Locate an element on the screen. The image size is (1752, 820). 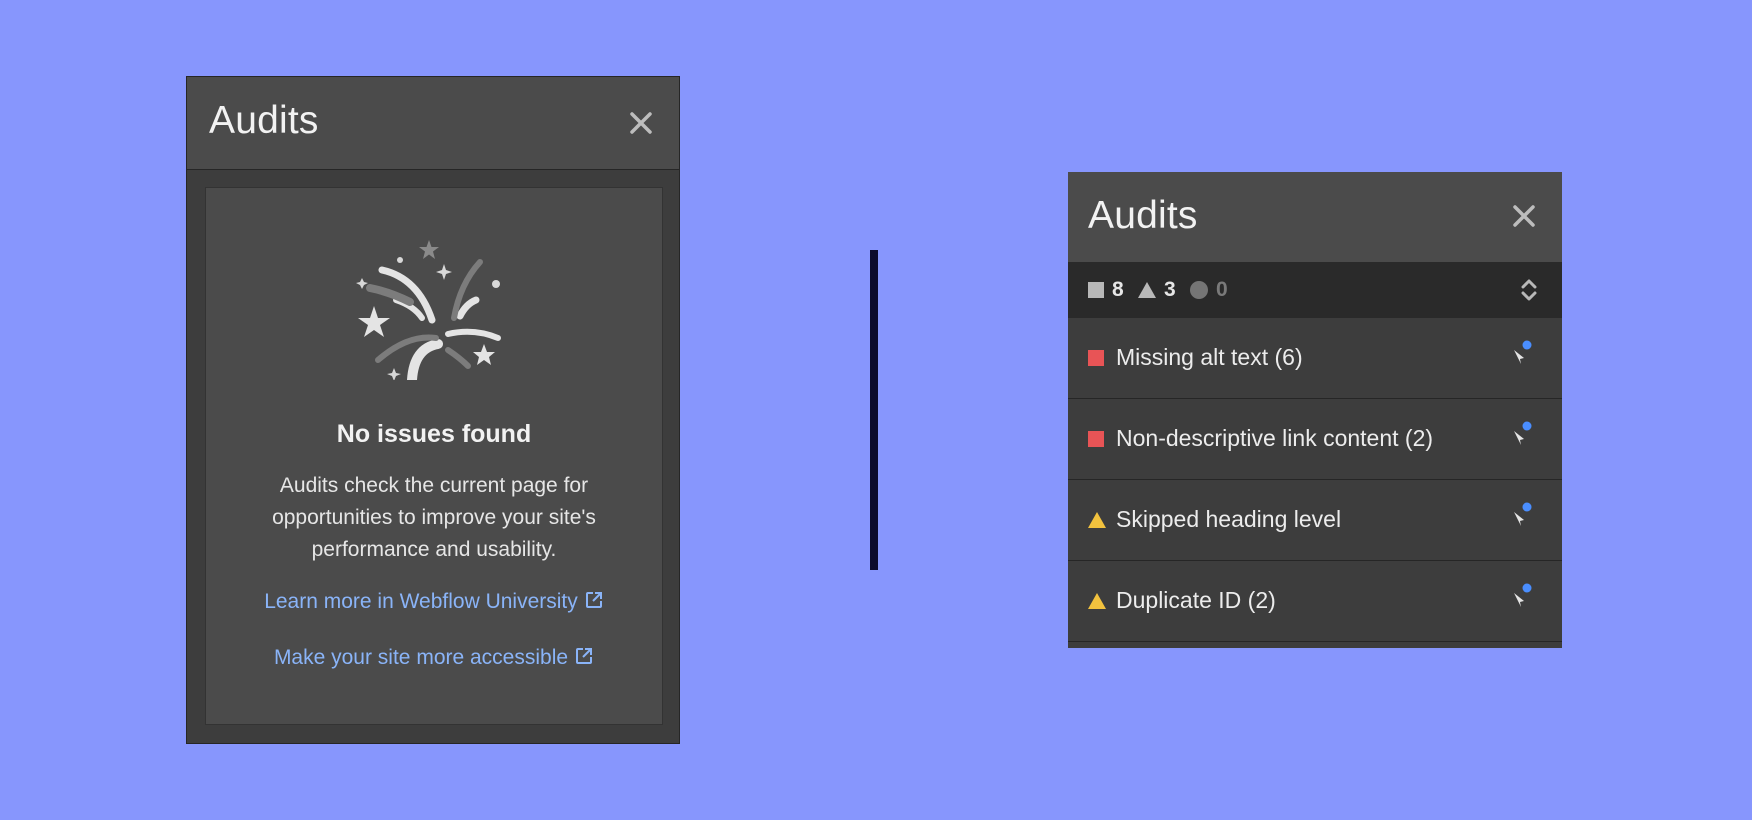
errors-count-value: 8 is located at coordinates (1118, 289).